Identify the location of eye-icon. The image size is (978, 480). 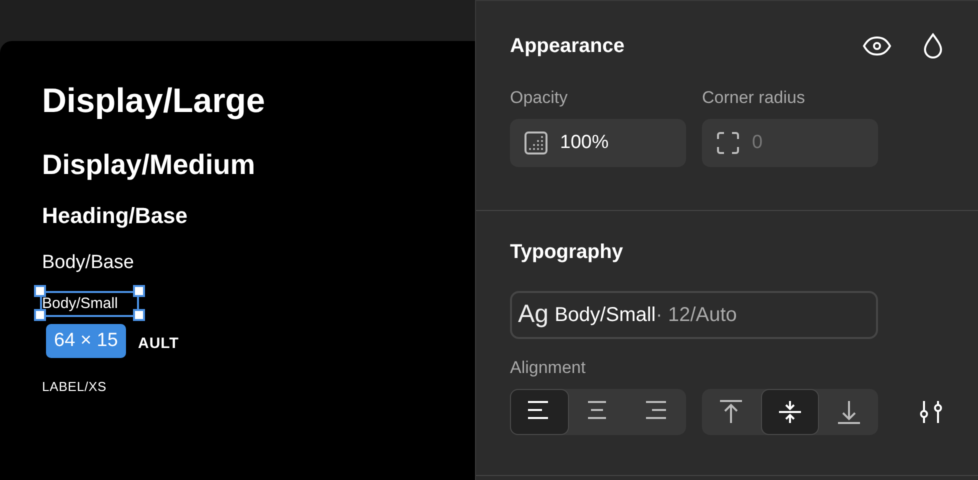
(877, 46).